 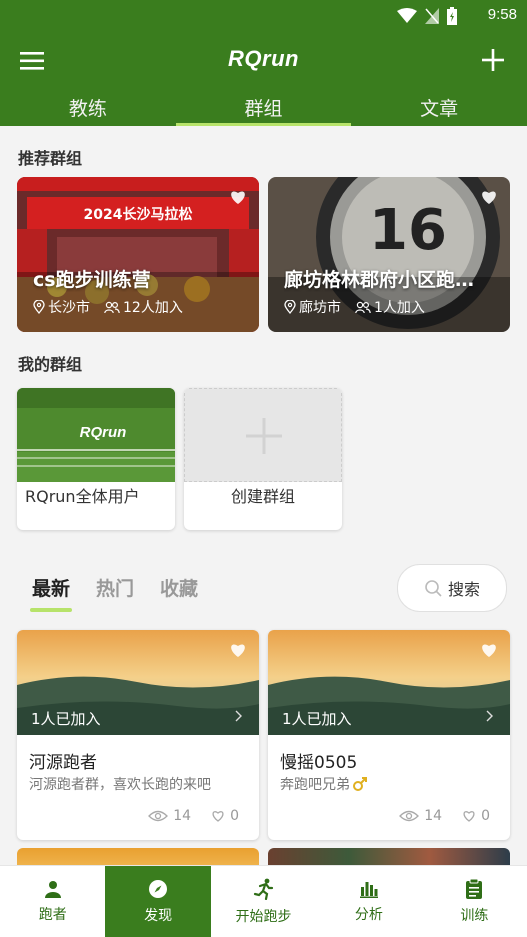 What do you see at coordinates (138, 254) in the screenshot?
I see `recommended-group-card: 2024长沙马拉松 cs跑步训练营 长沙市 12人加入` at bounding box center [138, 254].